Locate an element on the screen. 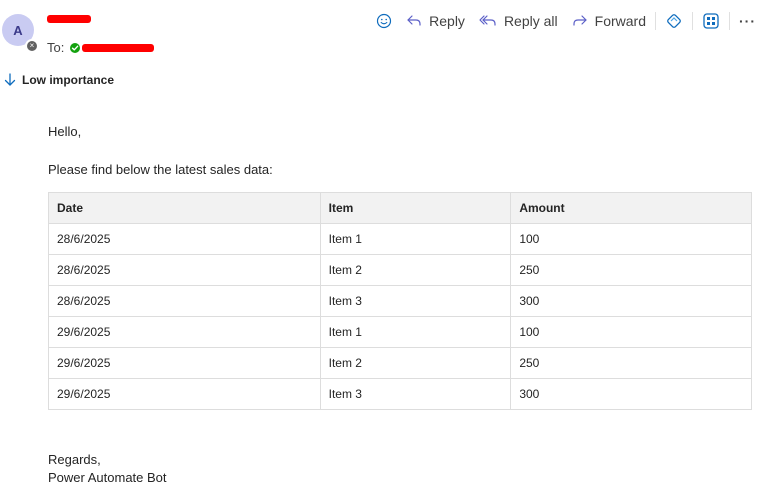 This screenshot has height=494, width=768. reply-label: Reply is located at coordinates (447, 21).